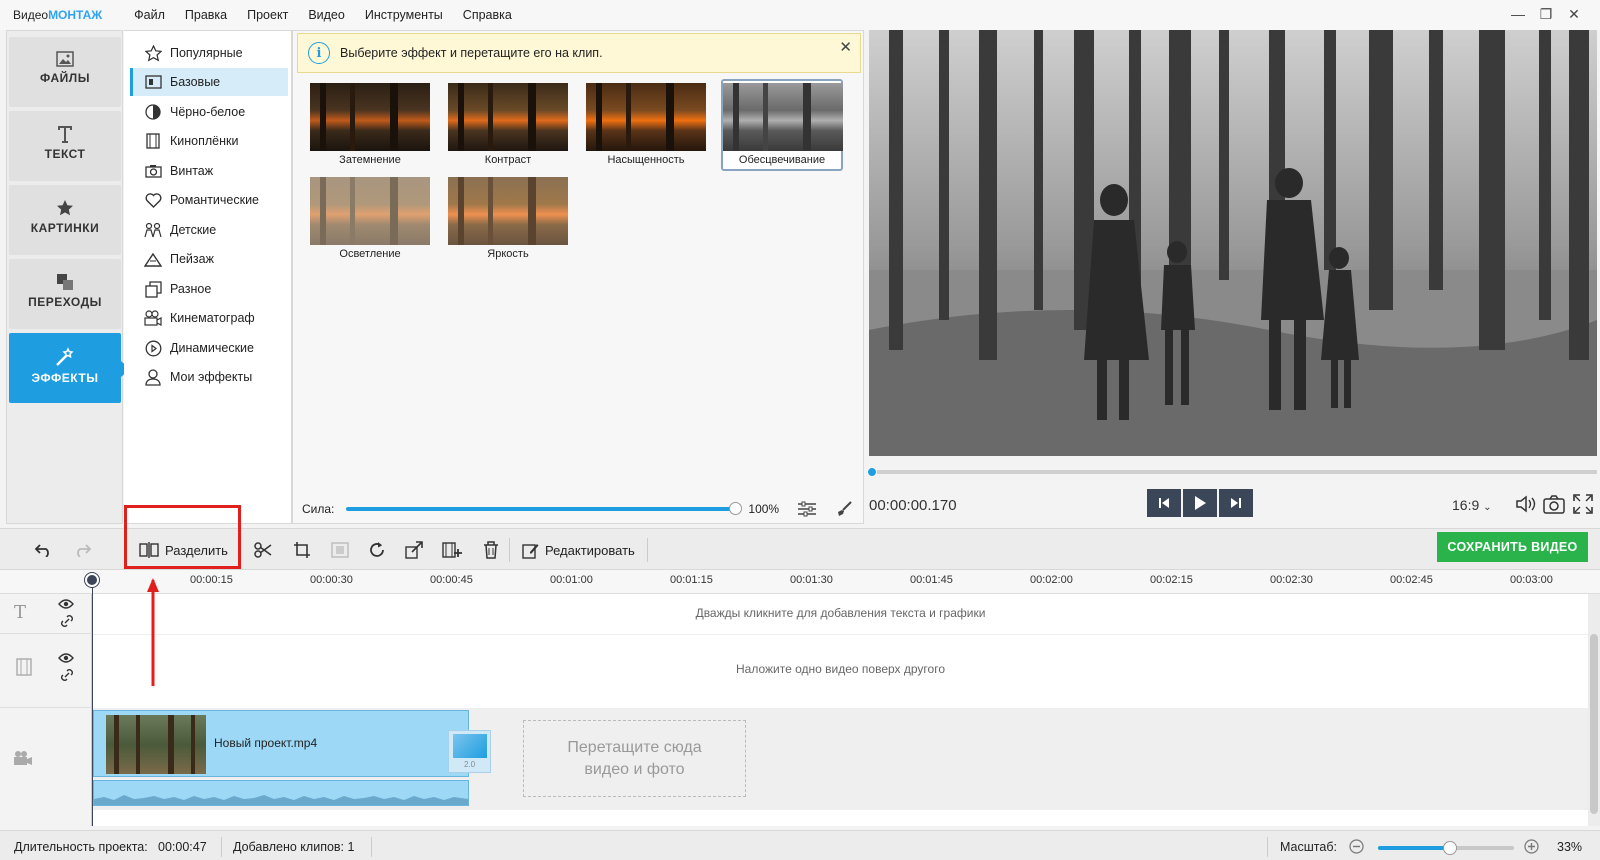 The height and width of the screenshot is (860, 1600). I want to click on transition-marker: 2.0, so click(469, 751).